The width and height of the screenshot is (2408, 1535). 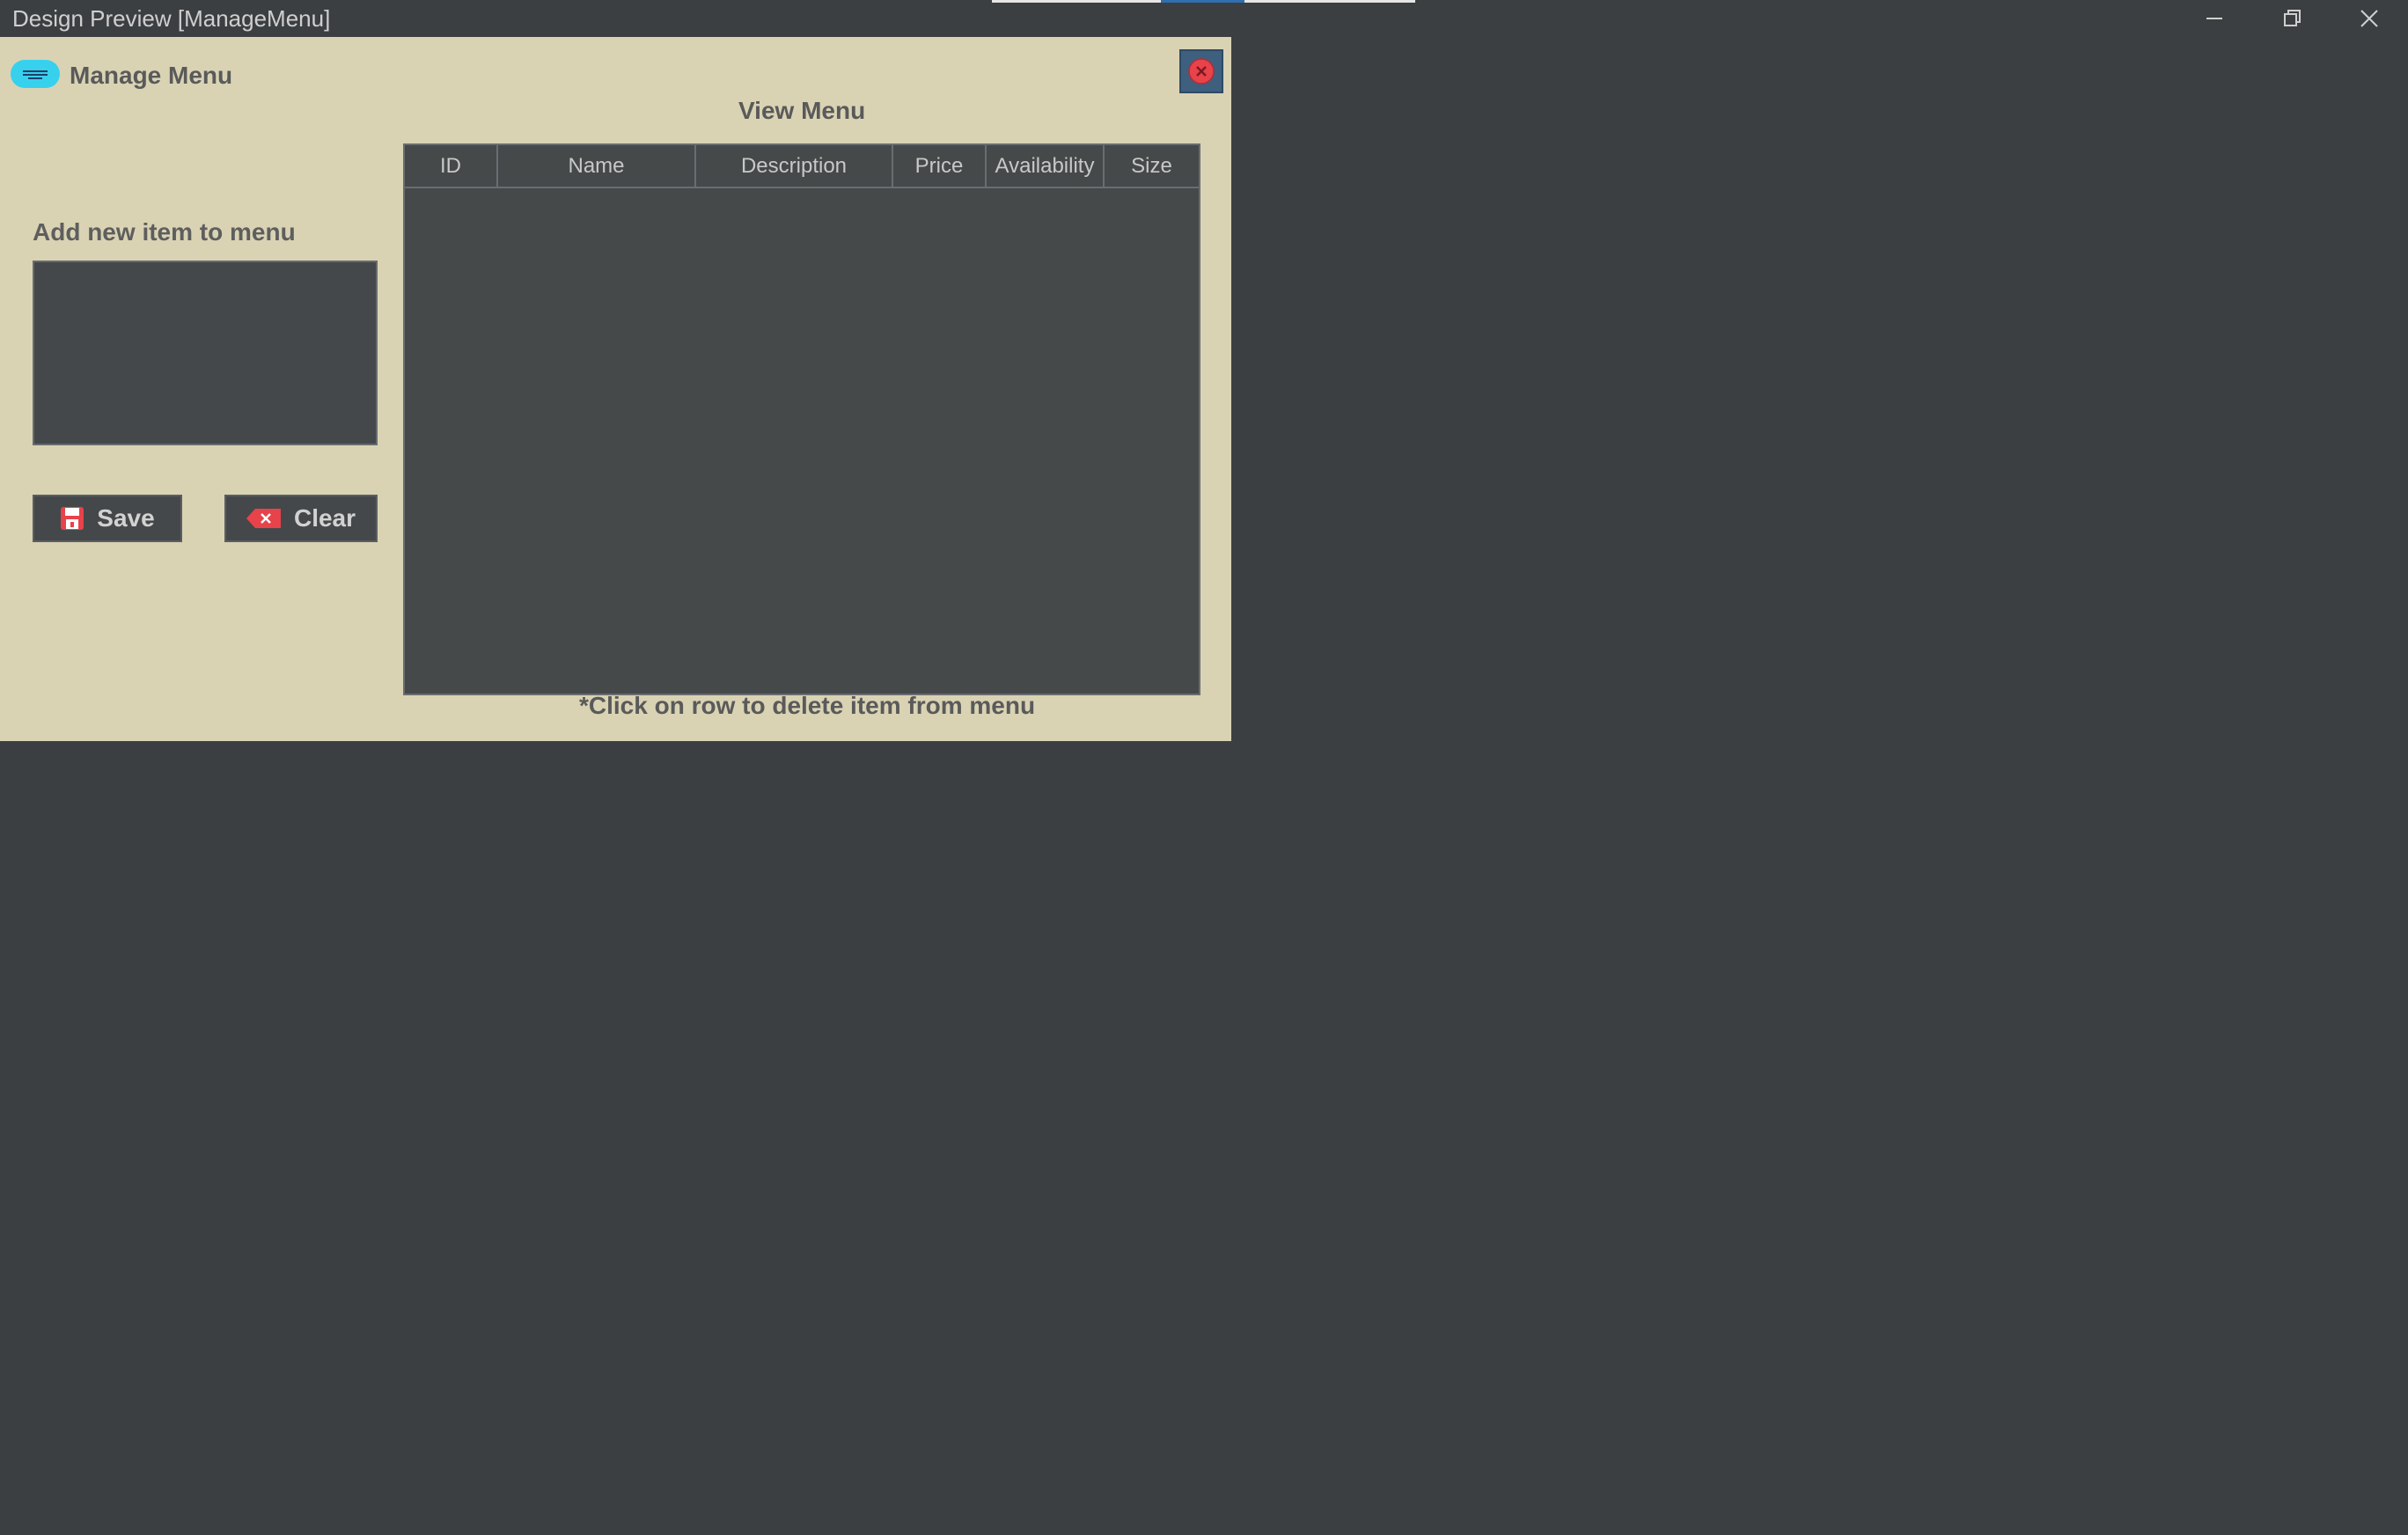 What do you see at coordinates (940, 166) in the screenshot?
I see `column-header-price: Price` at bounding box center [940, 166].